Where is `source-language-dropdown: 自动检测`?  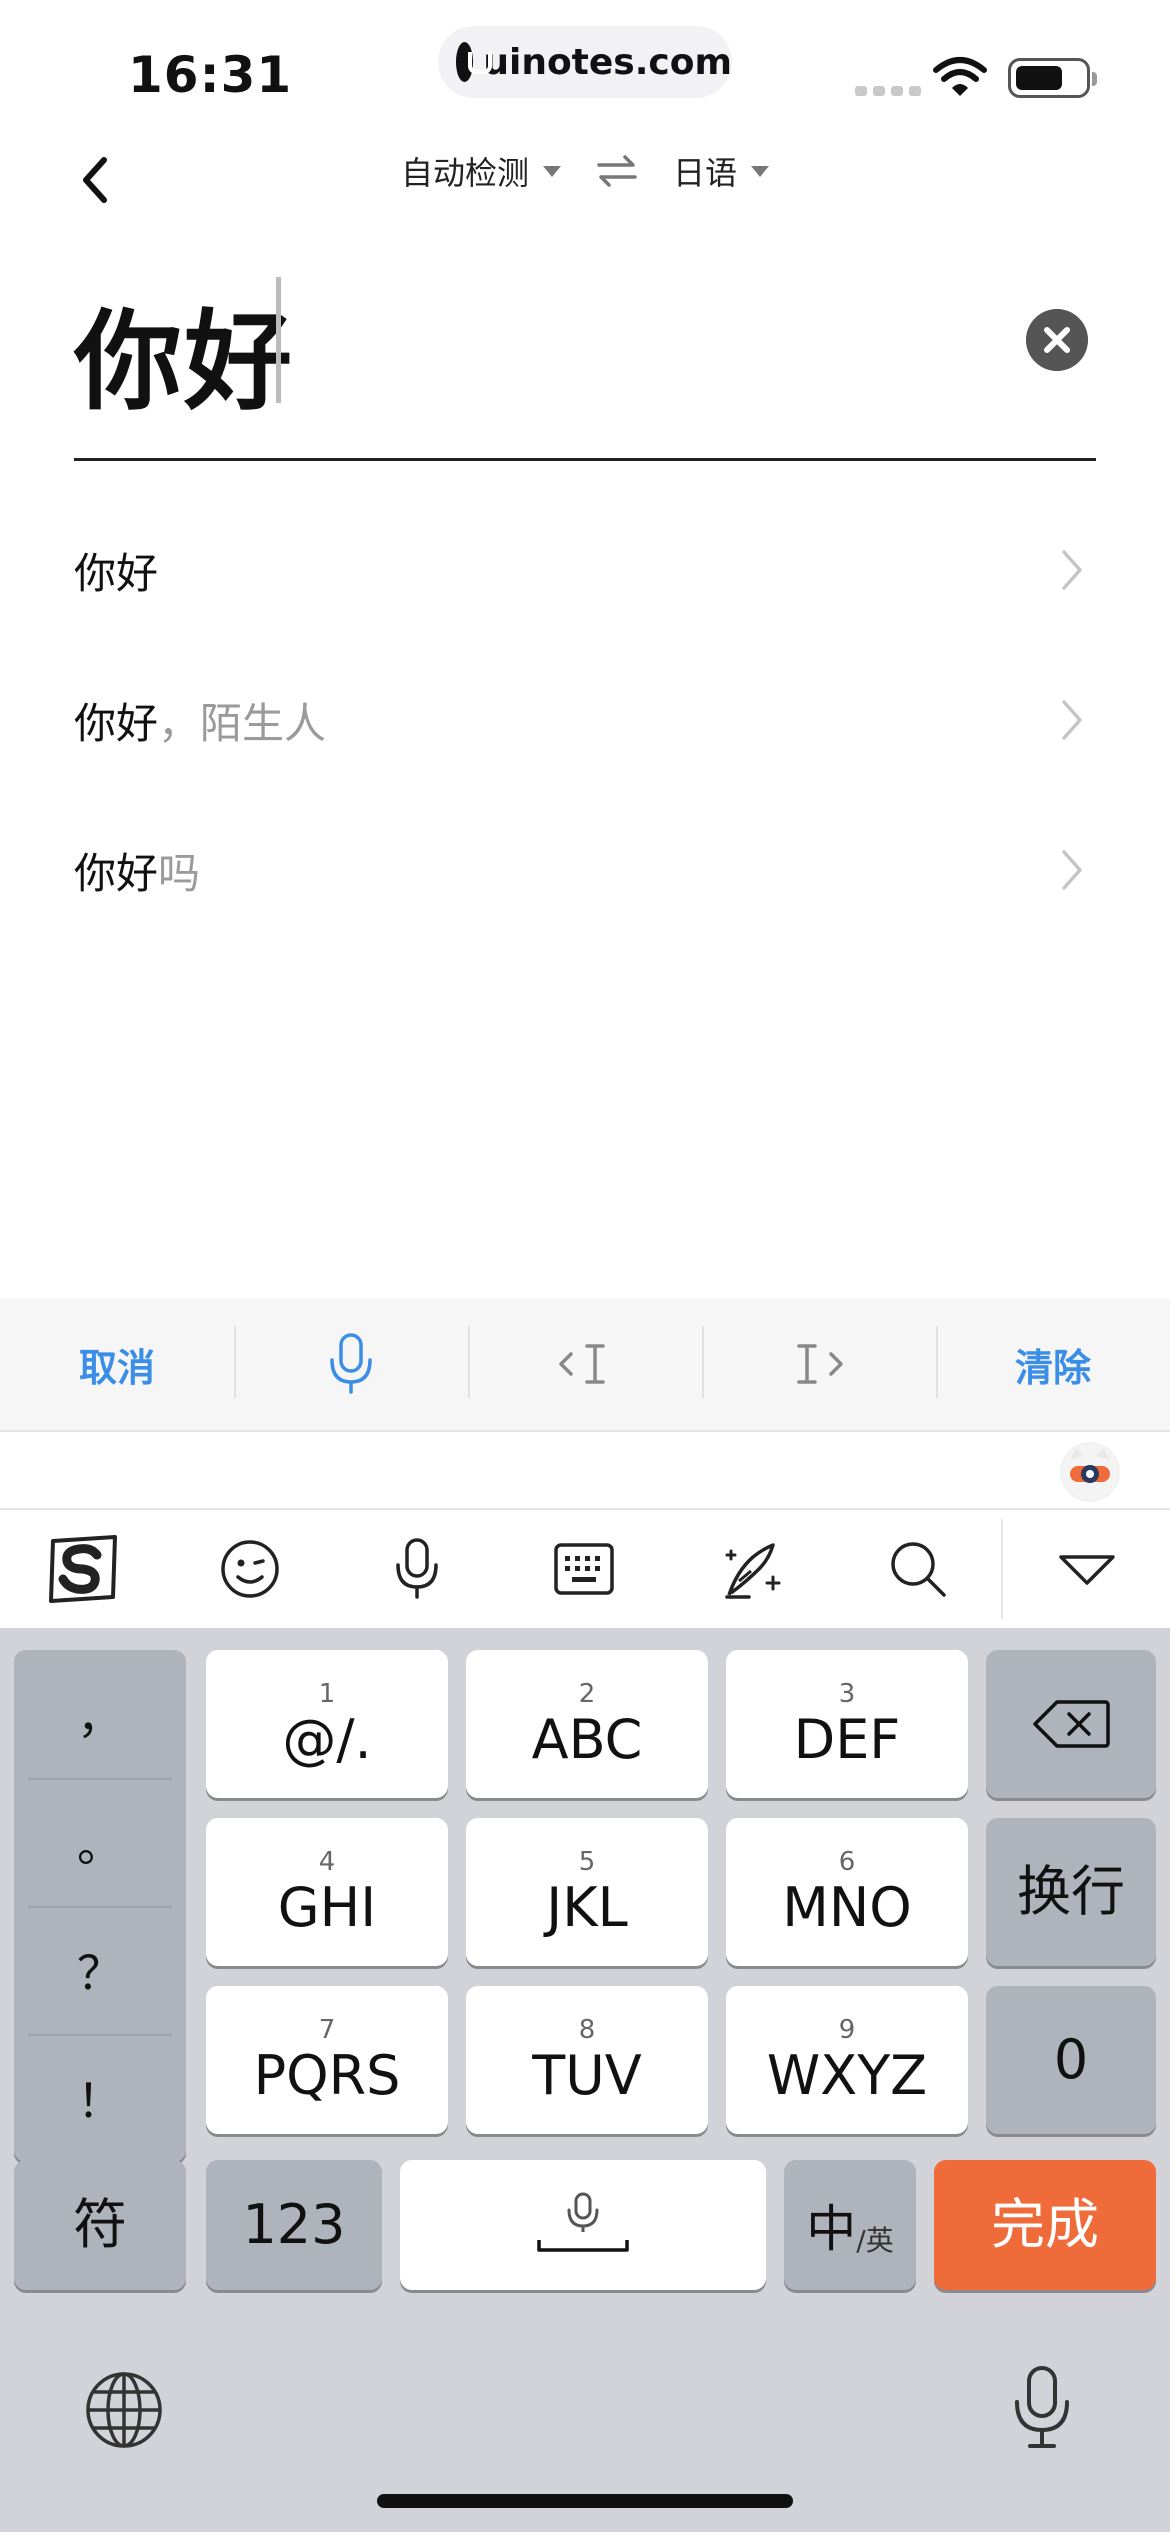
source-language-dropdown: 自动检测 is located at coordinates (481, 171).